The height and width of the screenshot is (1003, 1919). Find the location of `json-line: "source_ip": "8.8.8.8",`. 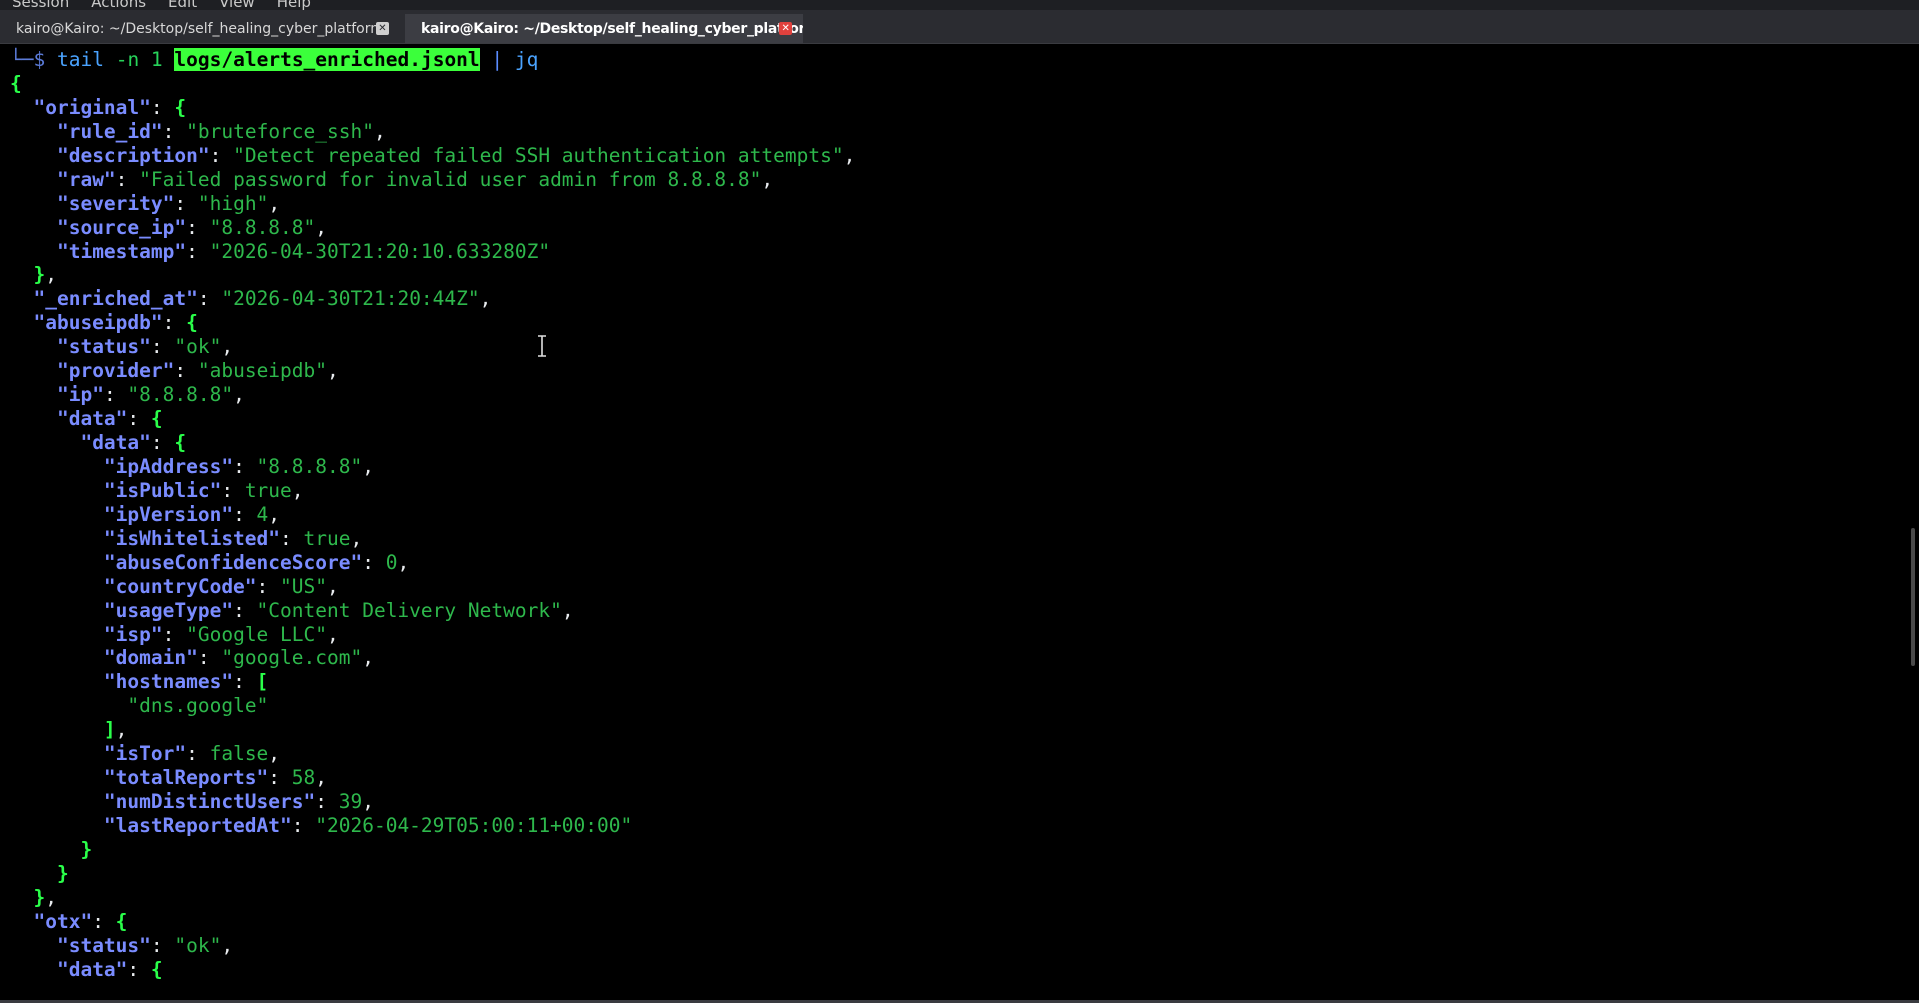

json-line: "source_ip": "8.8.8.8", is located at coordinates (192, 227).